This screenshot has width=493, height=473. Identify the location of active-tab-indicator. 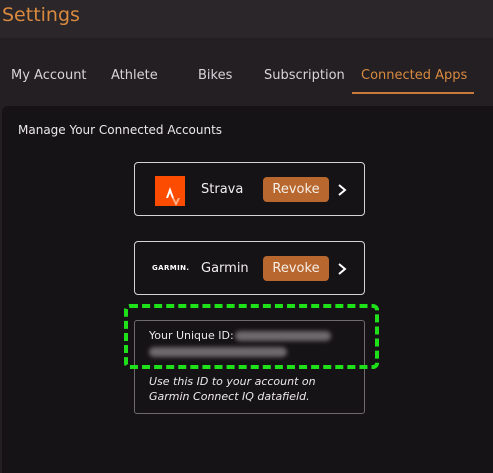
(413, 93).